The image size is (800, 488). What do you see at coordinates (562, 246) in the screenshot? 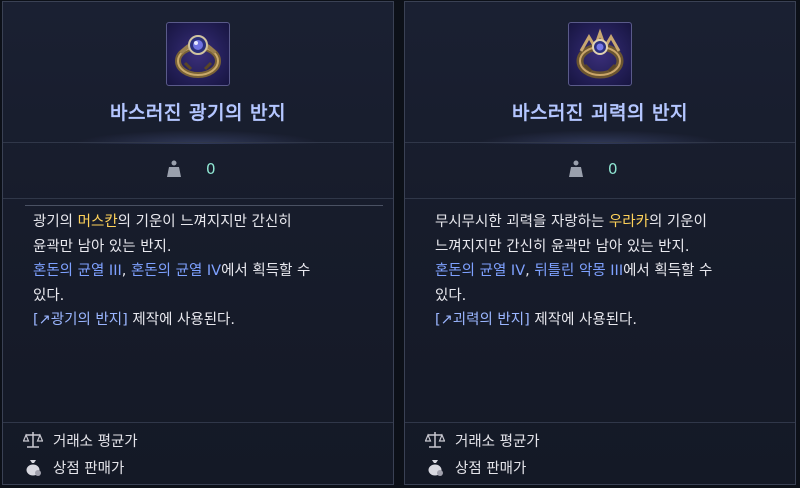
I see `desc-text: 느껴지지만 간신히 윤곽만 남아 있는 반지.` at bounding box center [562, 246].